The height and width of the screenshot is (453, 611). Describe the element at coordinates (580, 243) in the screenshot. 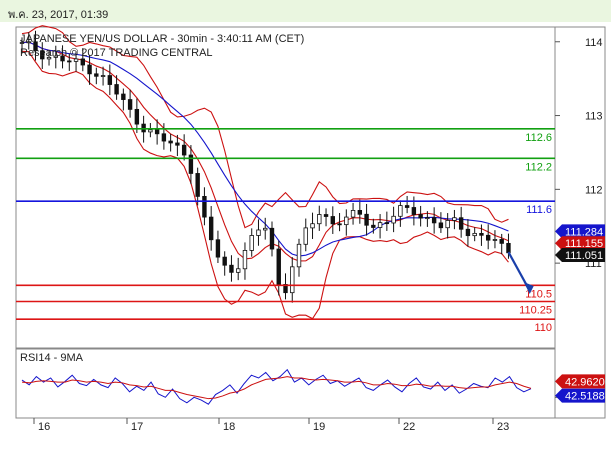

I see `price-tags: 111.284111.155111.051` at that location.